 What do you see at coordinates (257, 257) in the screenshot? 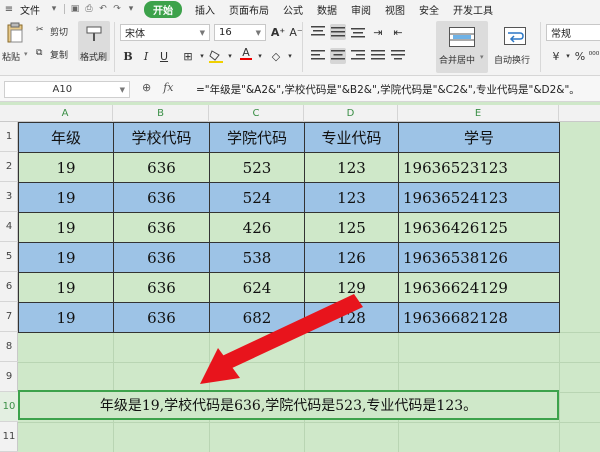
I see `table-cell: 538` at bounding box center [257, 257].